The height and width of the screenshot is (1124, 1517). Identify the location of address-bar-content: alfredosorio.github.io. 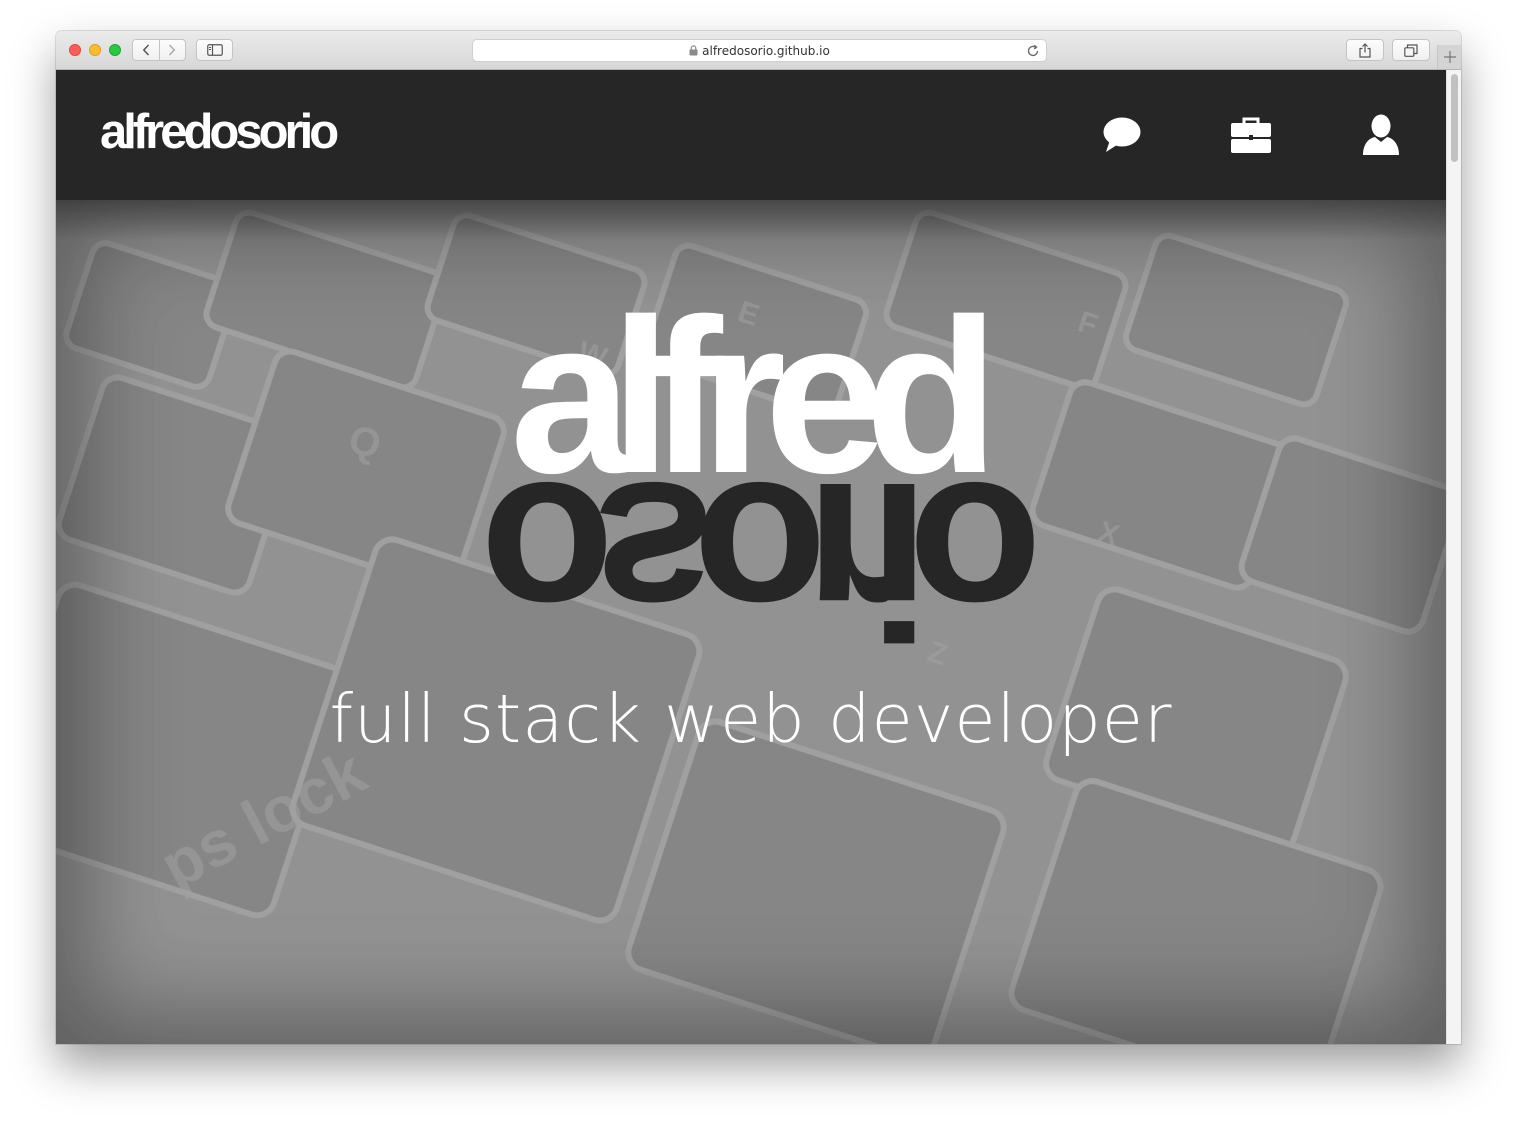
(759, 50).